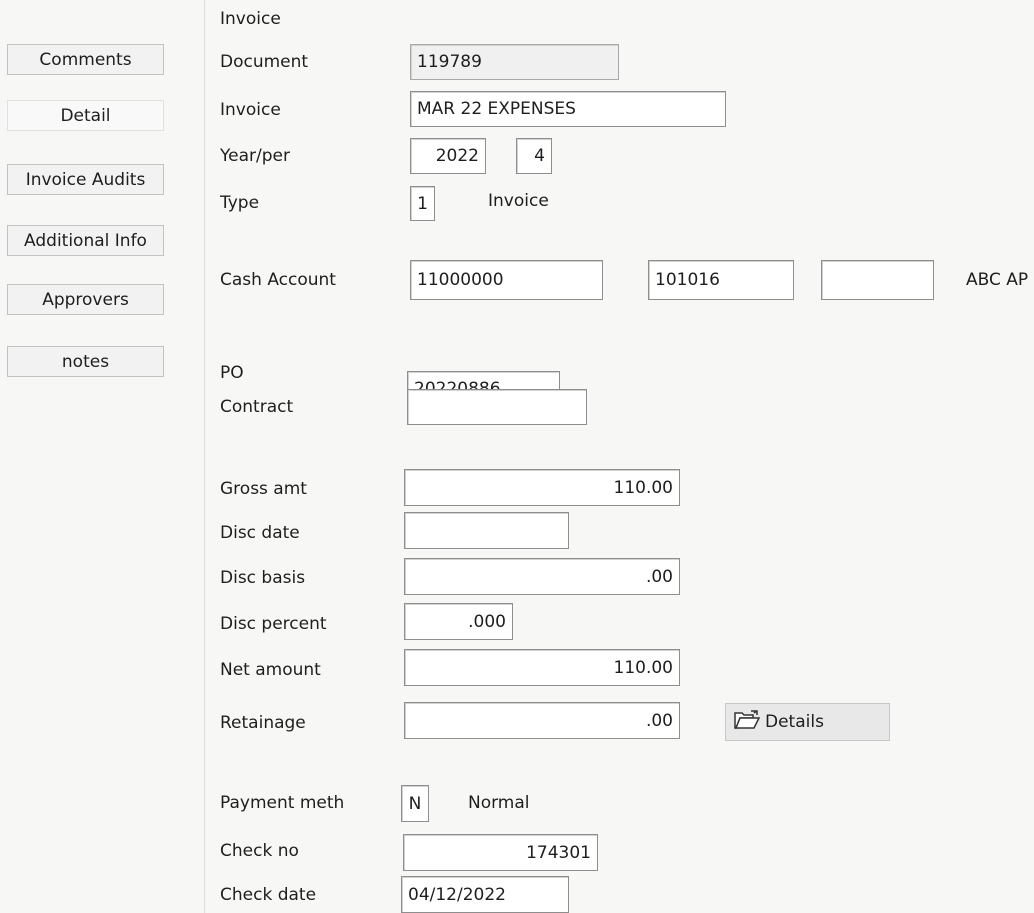  What do you see at coordinates (250, 19) in the screenshot?
I see `section-title: Invoice` at bounding box center [250, 19].